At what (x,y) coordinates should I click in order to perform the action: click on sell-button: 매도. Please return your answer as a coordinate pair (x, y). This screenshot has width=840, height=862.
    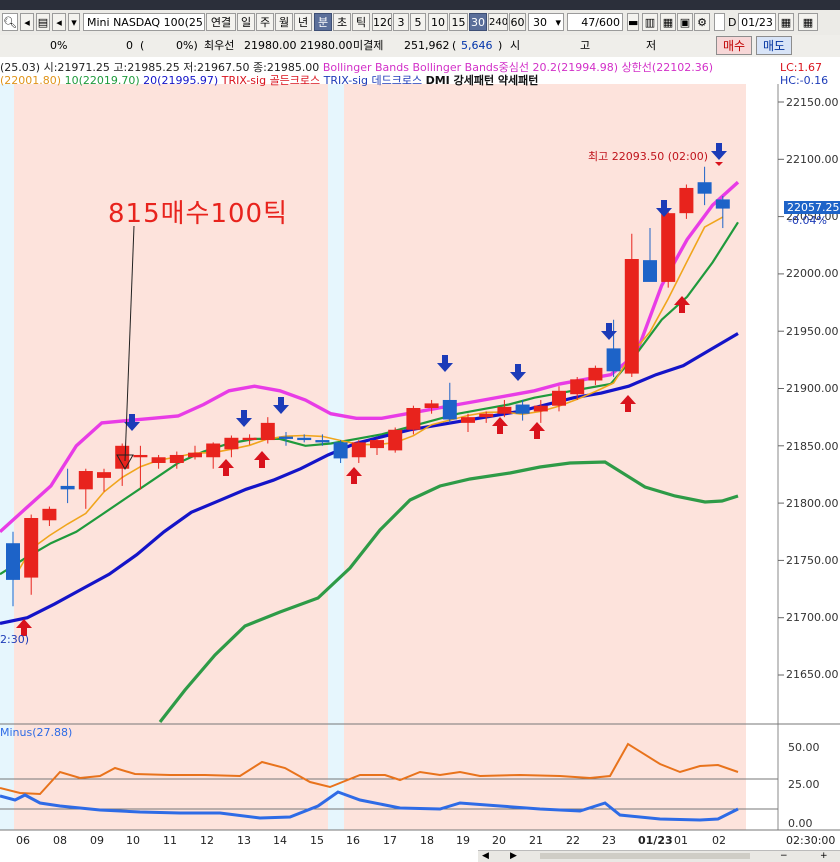
    Looking at the image, I should click on (774, 45).